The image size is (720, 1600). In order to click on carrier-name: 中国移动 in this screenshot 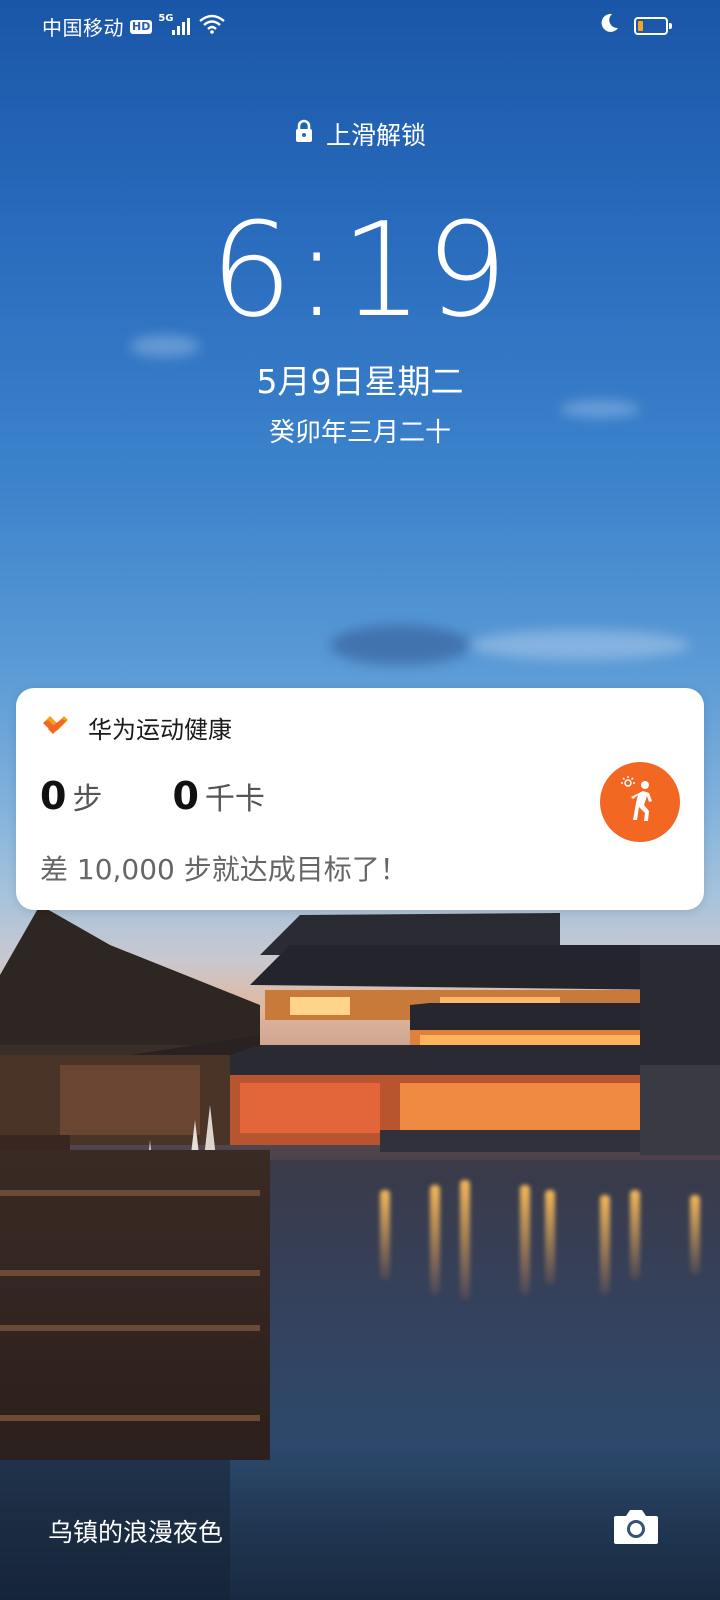, I will do `click(83, 28)`.